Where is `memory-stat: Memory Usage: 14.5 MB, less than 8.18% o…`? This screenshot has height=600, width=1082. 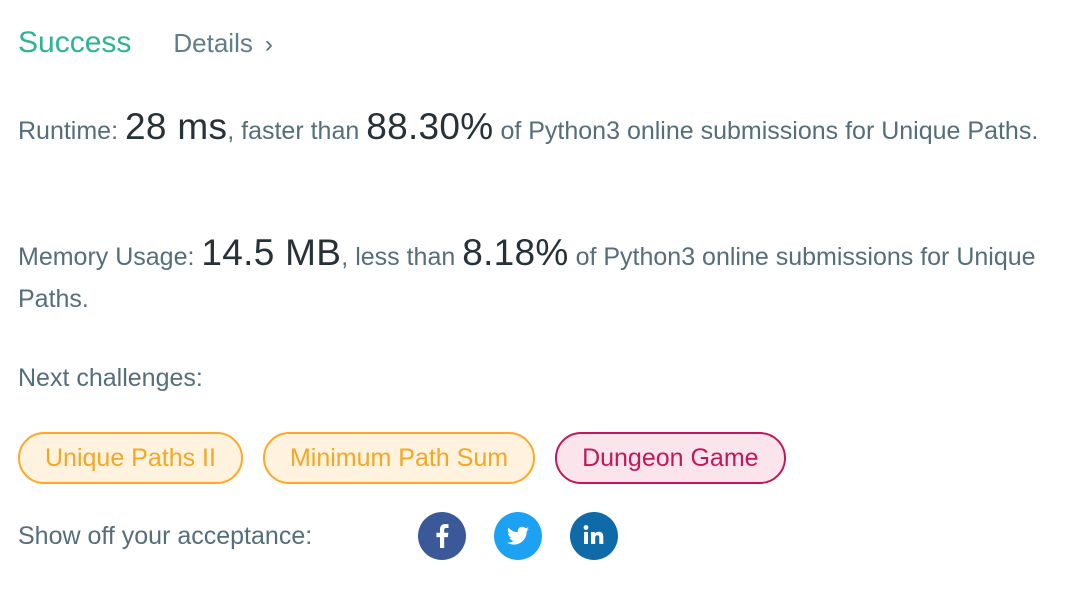 memory-stat: Memory Usage: 14.5 MB, less than 8.18% o… is located at coordinates (540, 276).